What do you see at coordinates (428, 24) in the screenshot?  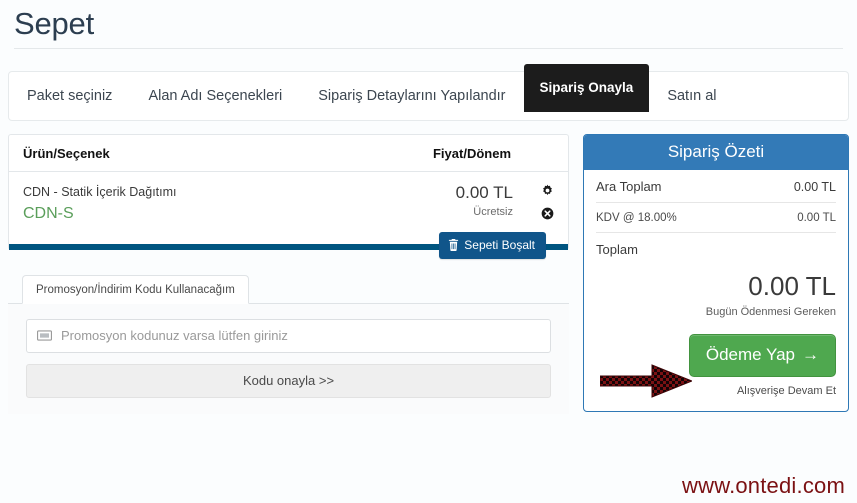 I see `page-header: Sepet` at bounding box center [428, 24].